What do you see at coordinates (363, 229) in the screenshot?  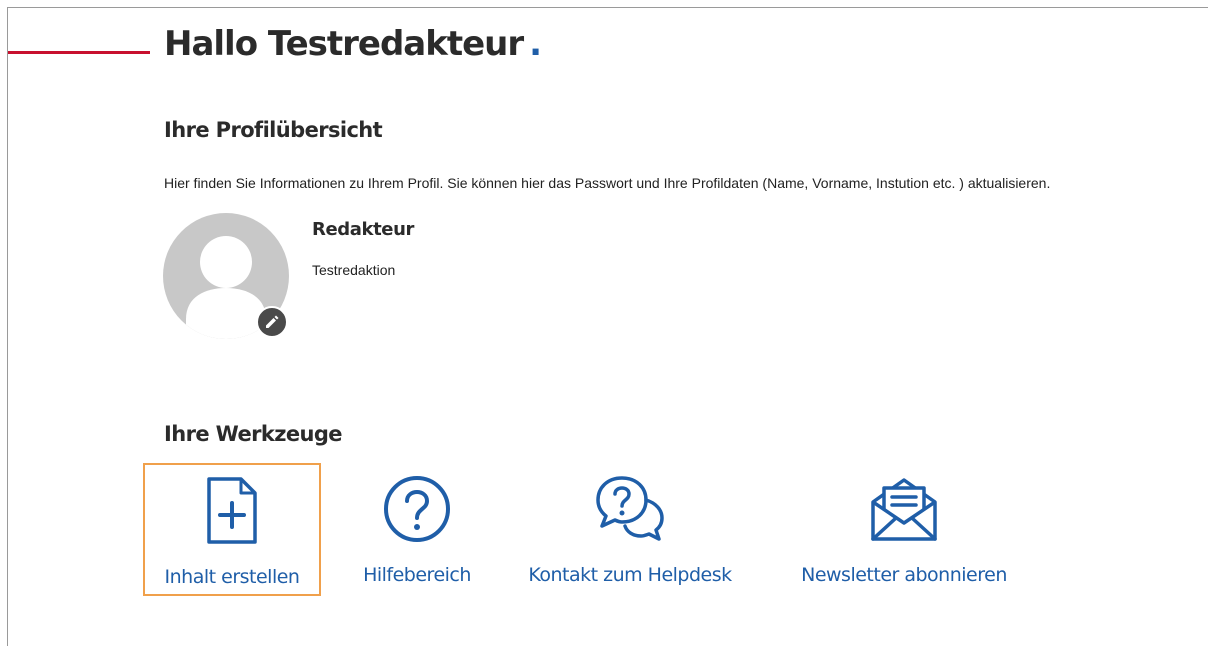 I see `profile-name: Redakteur` at bounding box center [363, 229].